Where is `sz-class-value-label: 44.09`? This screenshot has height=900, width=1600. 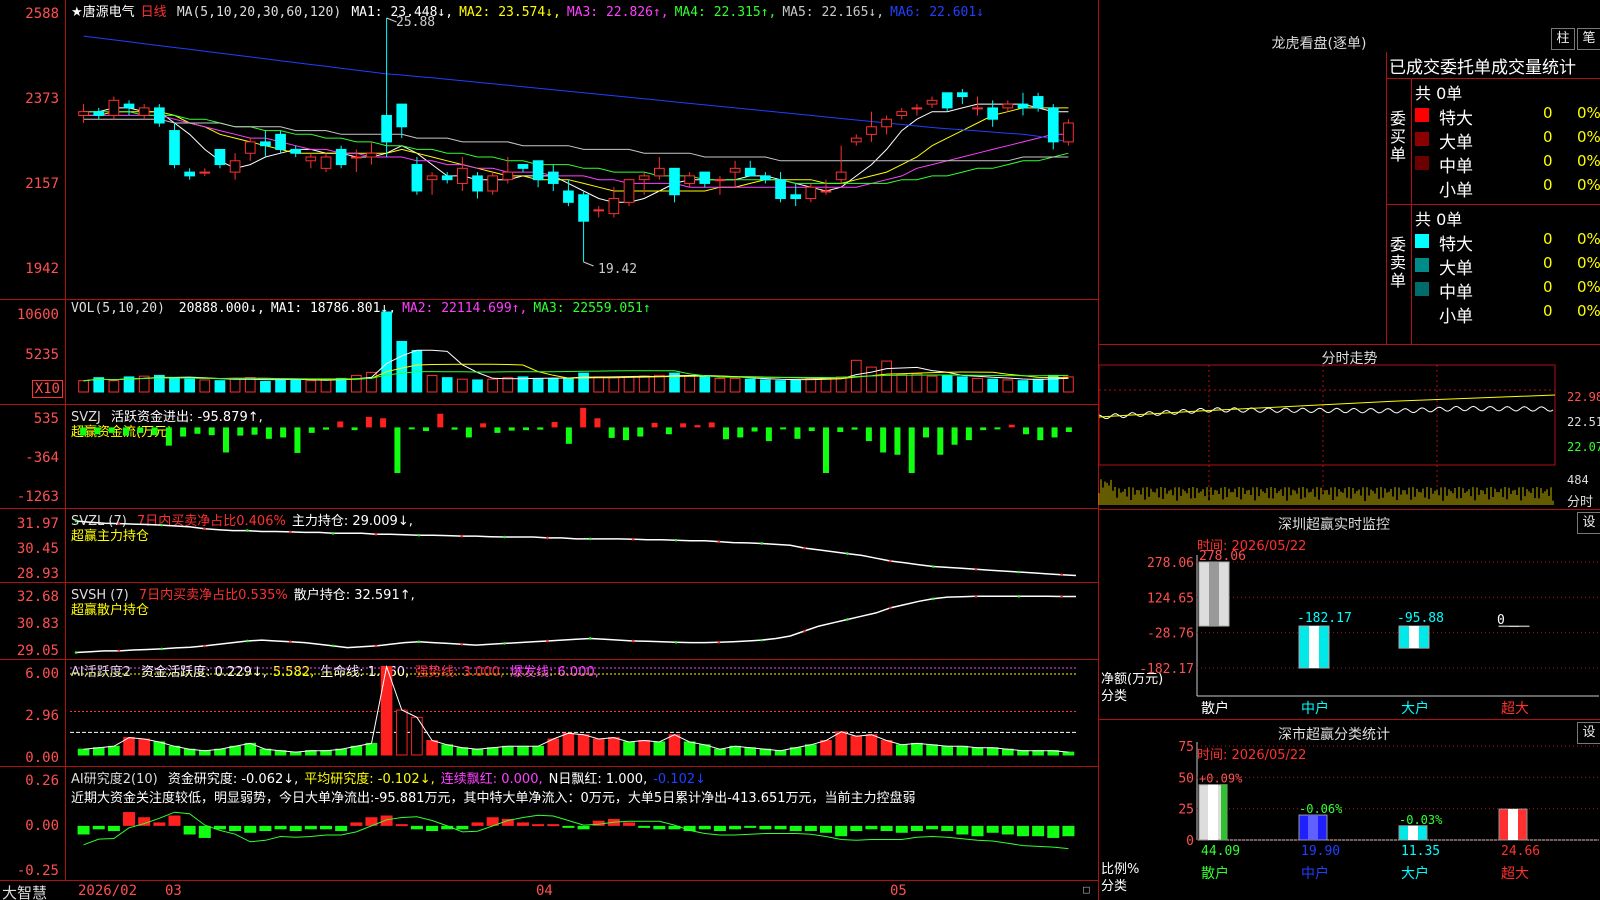 sz-class-value-label: 44.09 is located at coordinates (1220, 851).